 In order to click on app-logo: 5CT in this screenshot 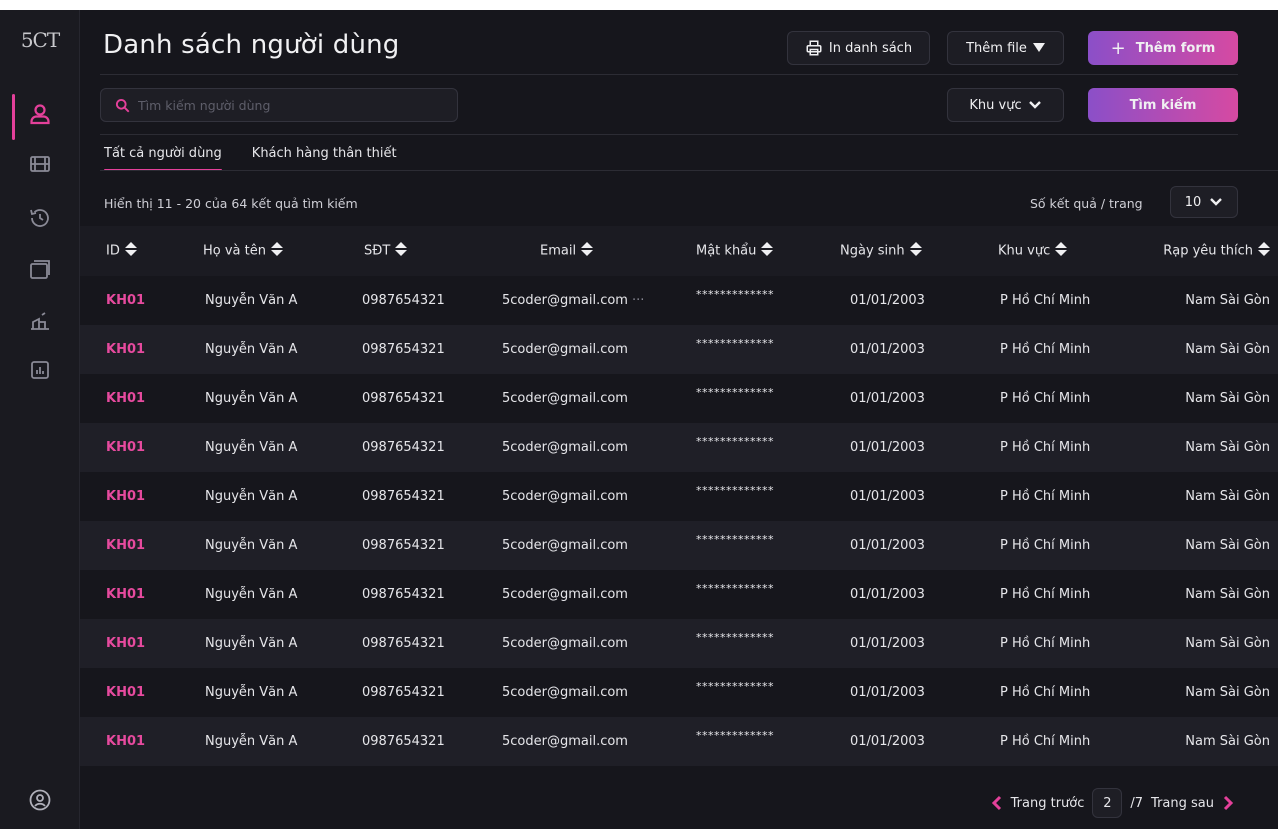, I will do `click(40, 40)`.